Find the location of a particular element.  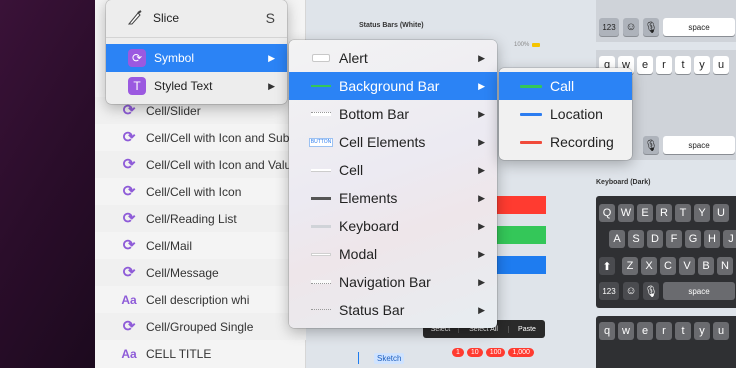

symbol-submenu-item: BUTTON Cell Elements ▶ is located at coordinates (393, 142).